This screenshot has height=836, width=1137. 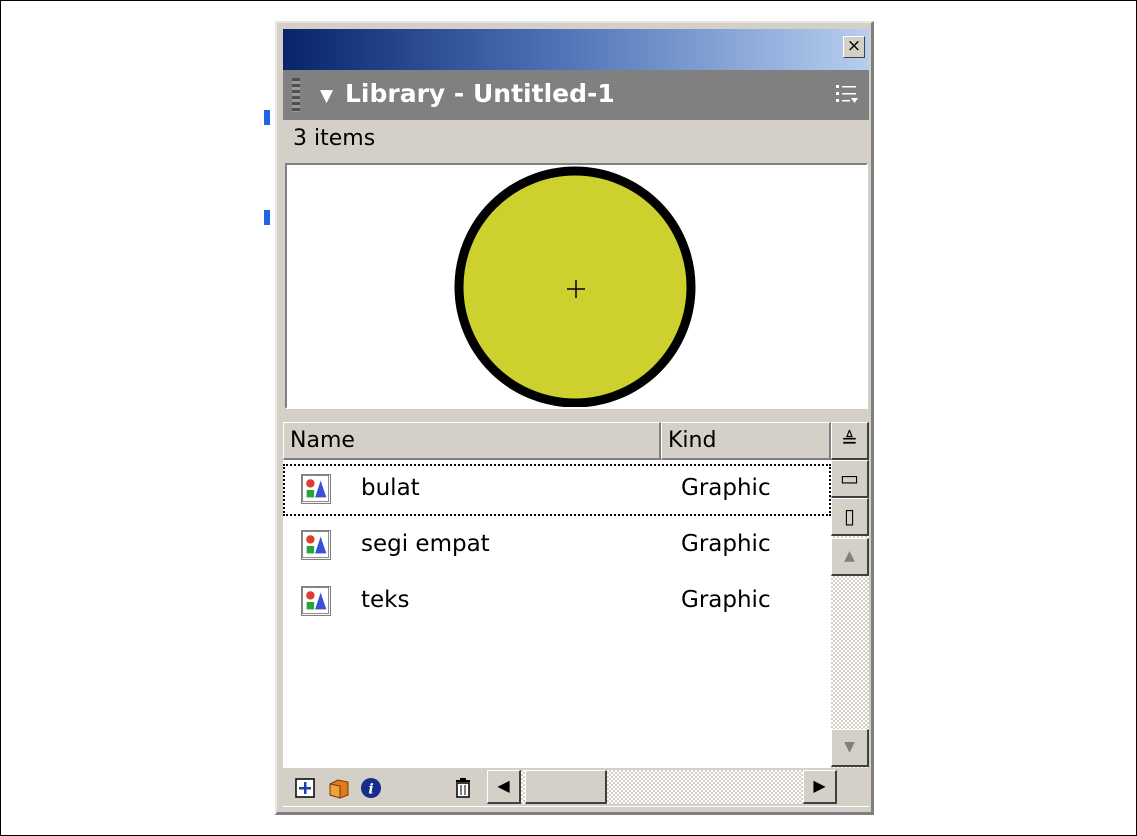 I want to click on column-header-kind: Kind, so click(x=746, y=441).